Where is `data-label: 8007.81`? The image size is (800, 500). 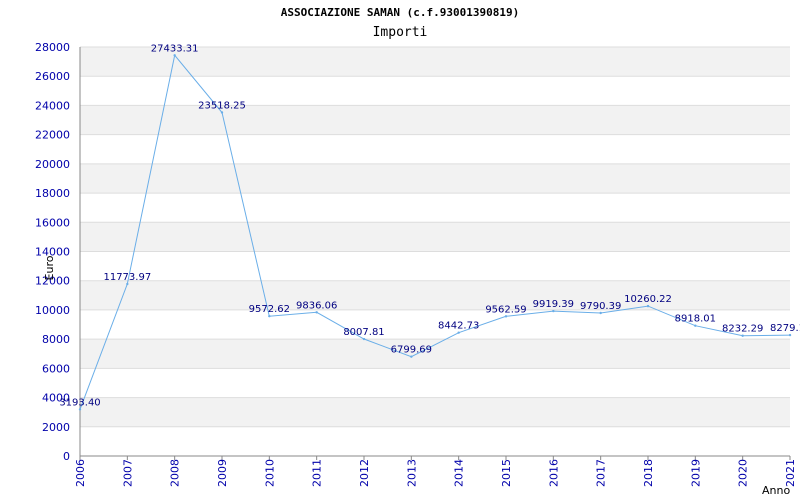
data-label: 8007.81 is located at coordinates (363, 332).